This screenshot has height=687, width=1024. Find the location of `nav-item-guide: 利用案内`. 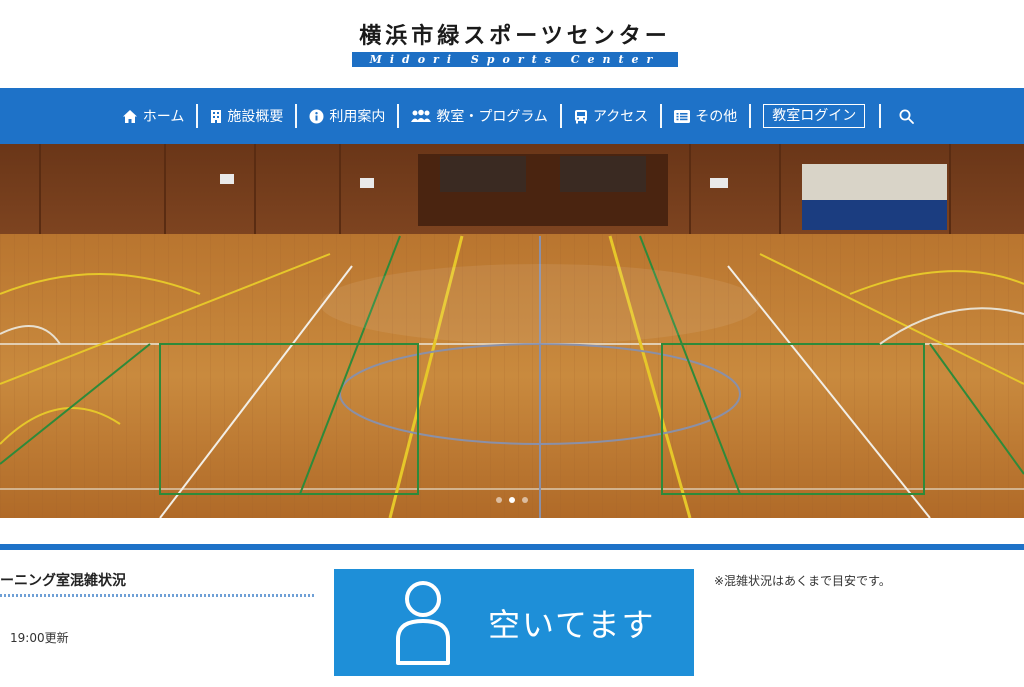

nav-item-guide: 利用案内 is located at coordinates (347, 116).